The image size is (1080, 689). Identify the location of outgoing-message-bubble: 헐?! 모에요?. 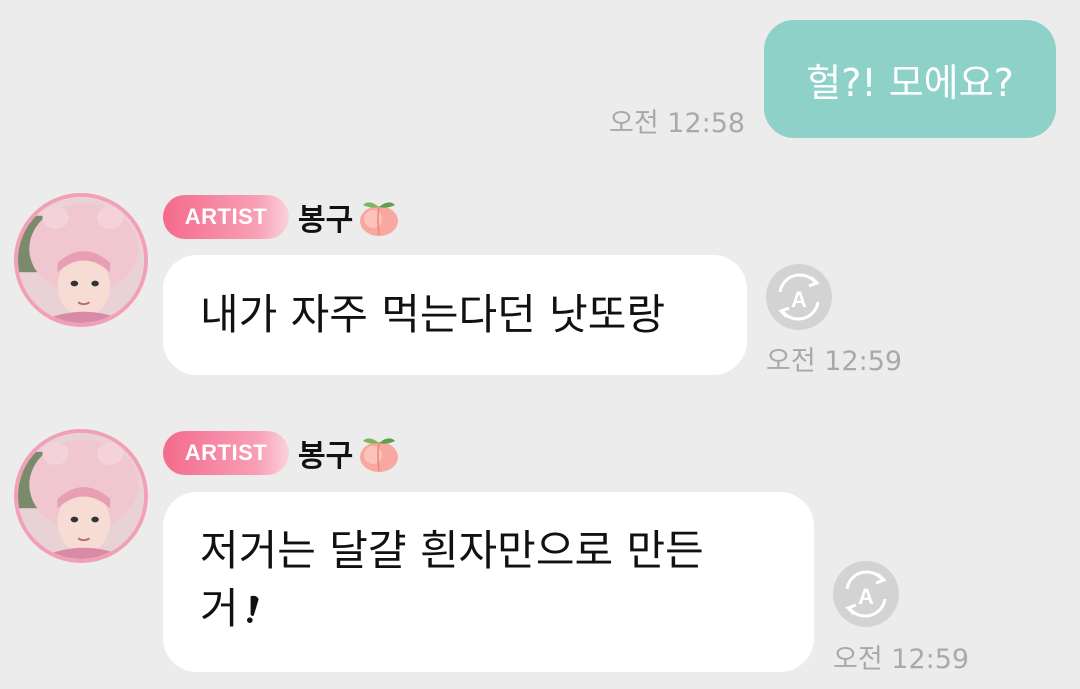
(910, 79).